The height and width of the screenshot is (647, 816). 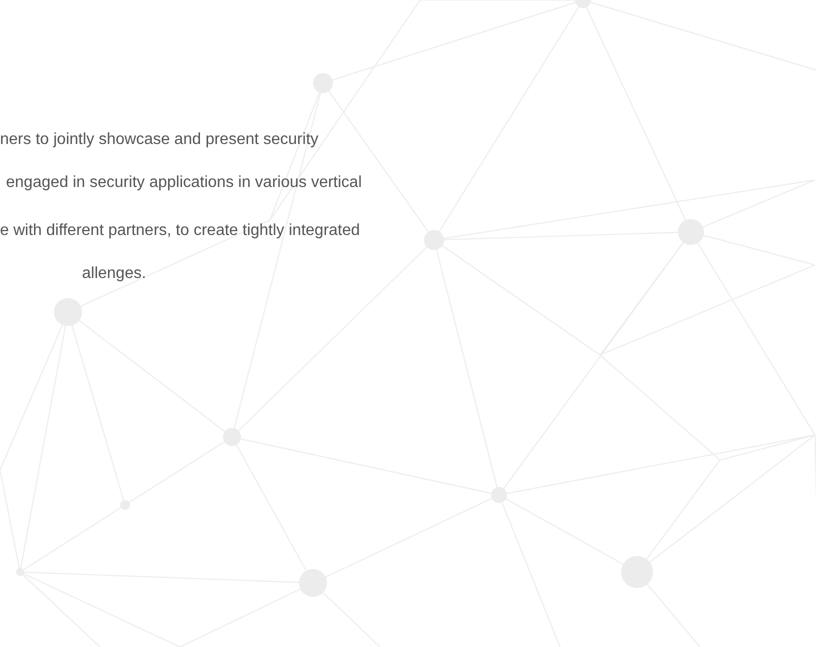 I want to click on paragraph-line: e with different partners, to create tightly integrated, so click(x=180, y=231).